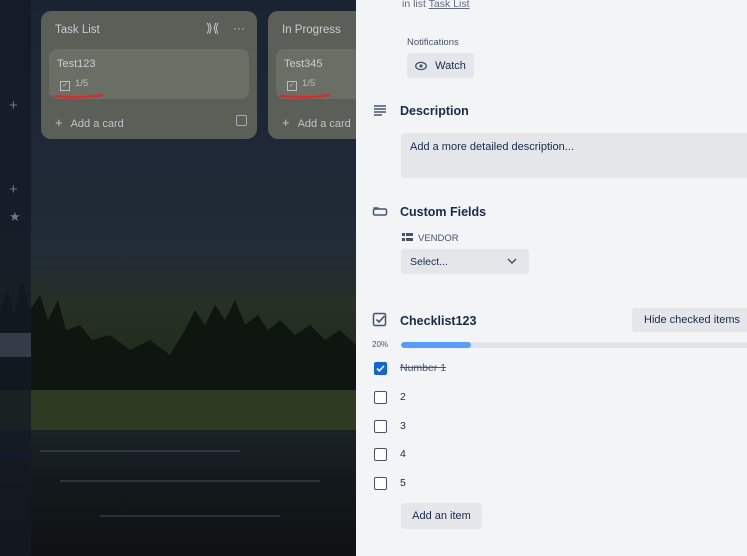 The image size is (747, 556). Describe the element at coordinates (178, 493) in the screenshot. I see `lake` at that location.